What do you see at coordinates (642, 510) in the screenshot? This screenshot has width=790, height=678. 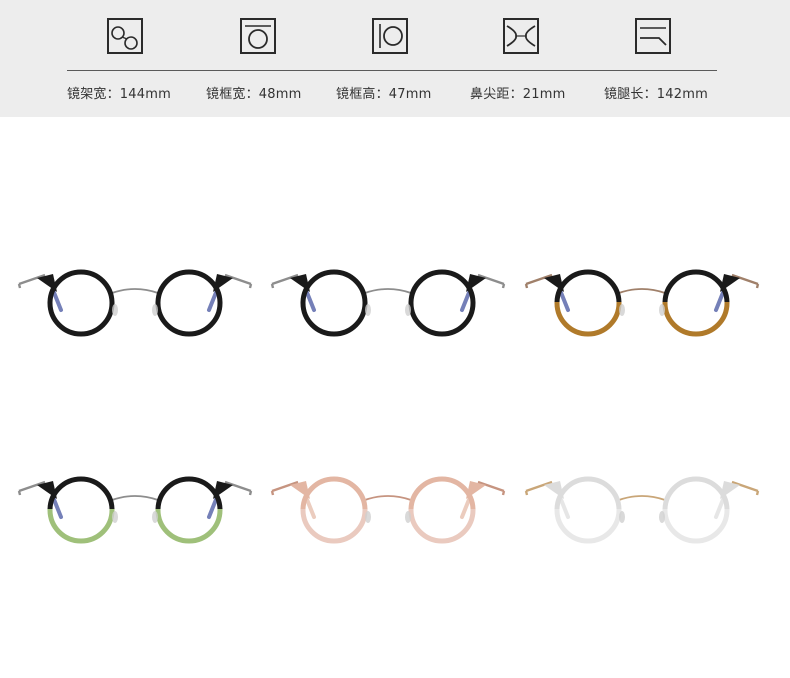 I see `glasses-clear` at bounding box center [642, 510].